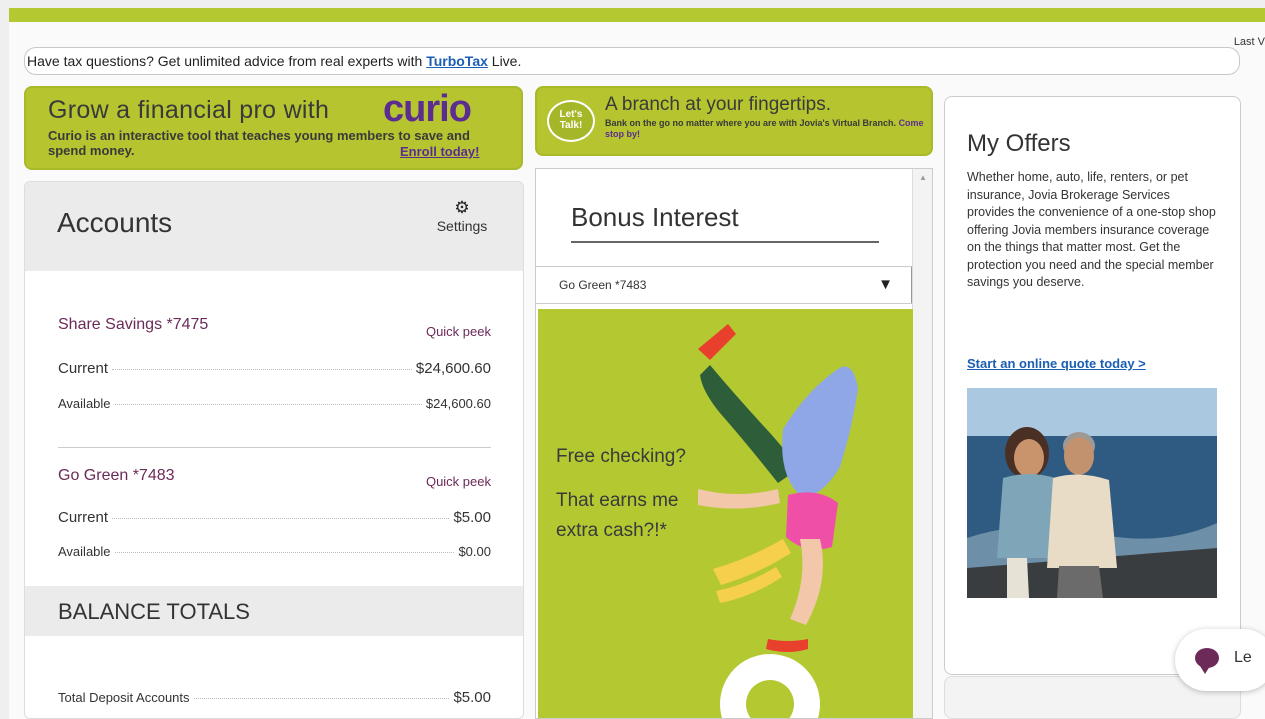  I want to click on account-select-dropdown: Go Green *7483 ▼, so click(724, 285).